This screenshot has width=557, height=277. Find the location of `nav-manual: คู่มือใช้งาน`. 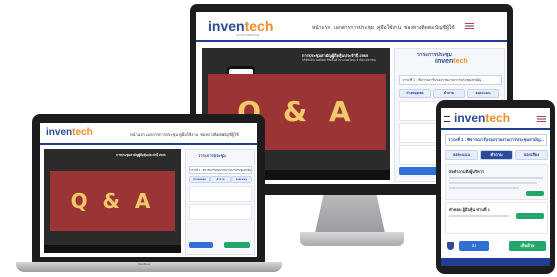

nav-manual: คู่มือใช้งาน is located at coordinates (389, 28).